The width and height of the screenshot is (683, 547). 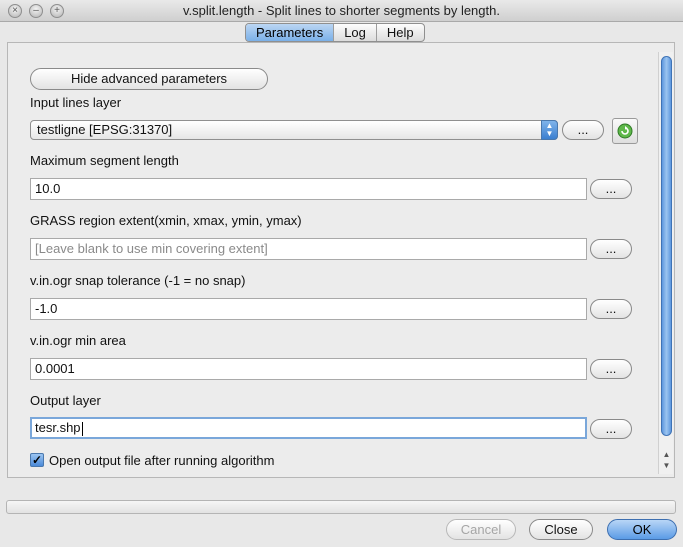 What do you see at coordinates (76, 102) in the screenshot?
I see `input-layer-label: Input lines layer` at bounding box center [76, 102].